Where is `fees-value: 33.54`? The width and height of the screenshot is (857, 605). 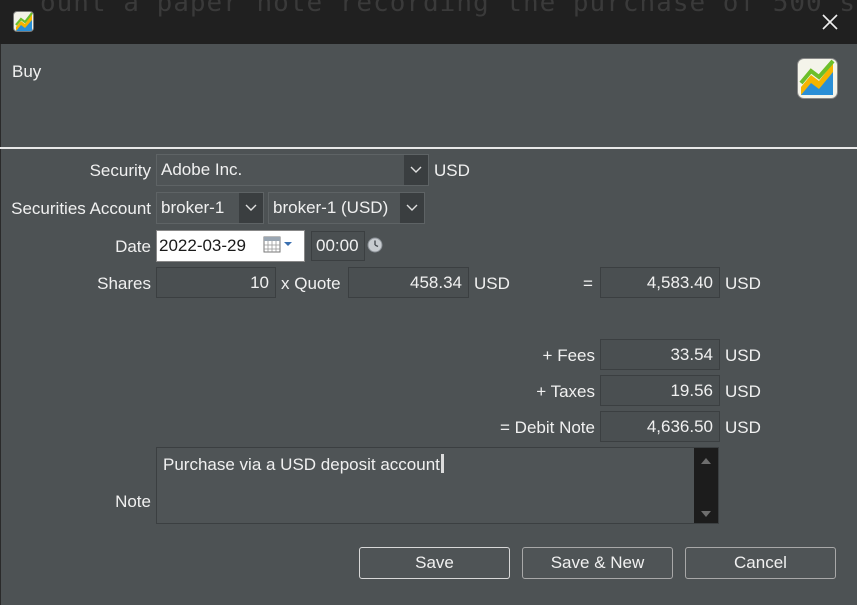
fees-value: 33.54 is located at coordinates (691, 354).